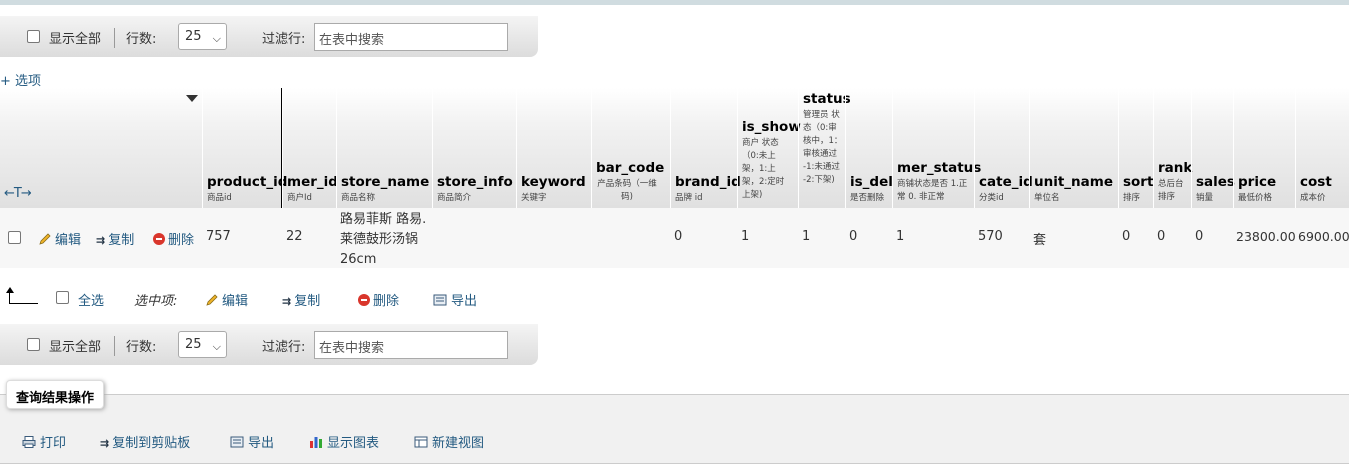 This screenshot has height=470, width=1349. What do you see at coordinates (1323, 236) in the screenshot?
I see `cell-cost: 6900.00` at bounding box center [1323, 236].